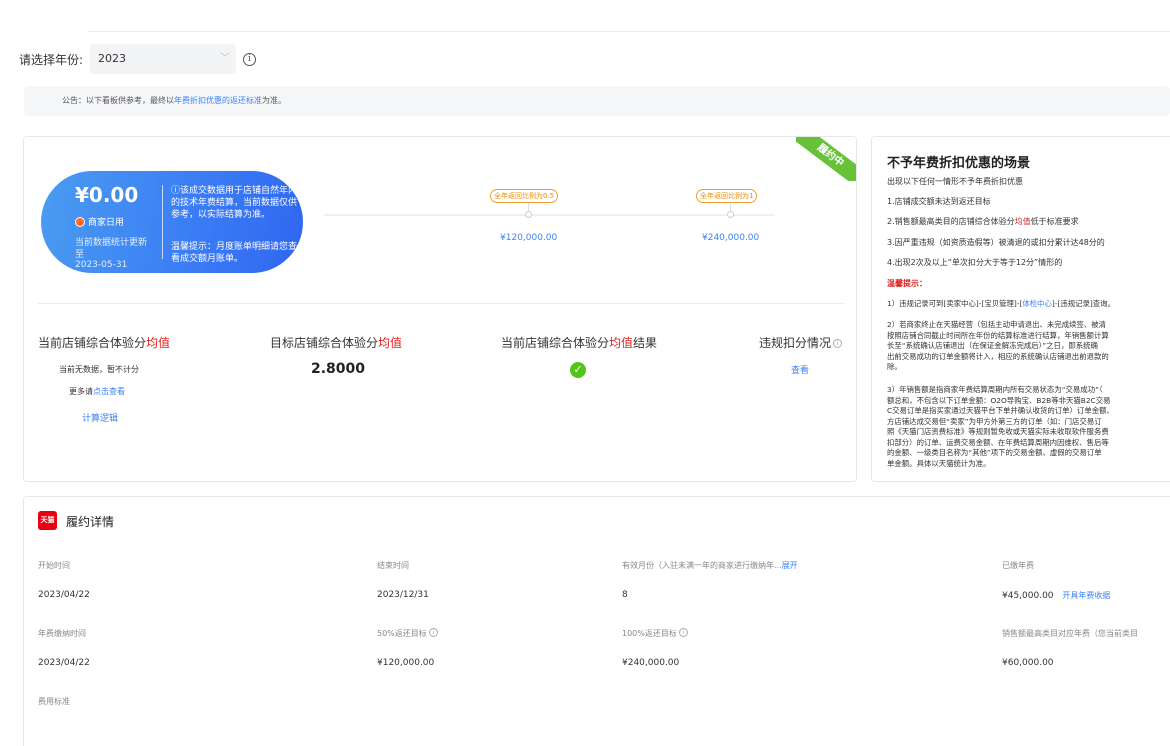  I want to click on end-time-label: 结束时间, so click(393, 565).